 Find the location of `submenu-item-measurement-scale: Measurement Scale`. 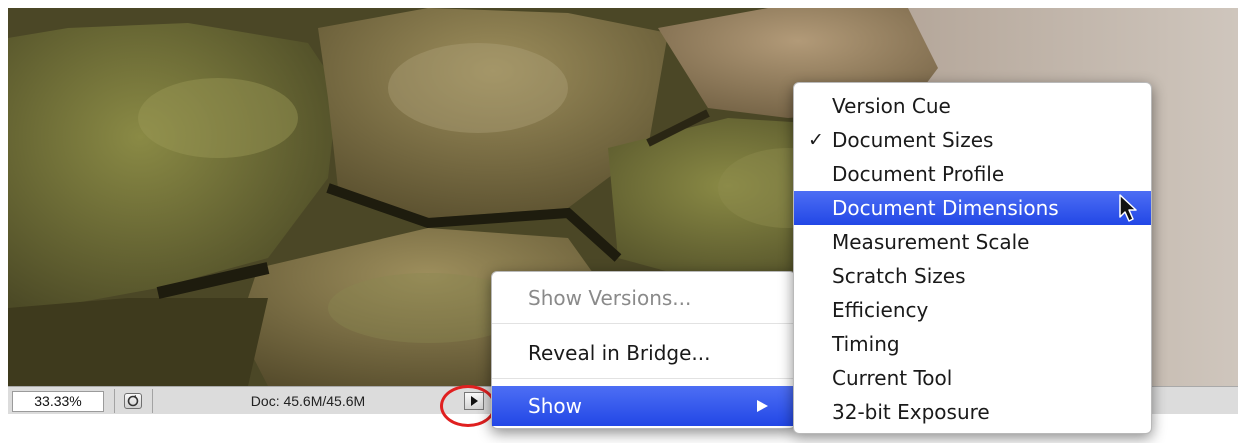

submenu-item-measurement-scale: Measurement Scale is located at coordinates (972, 242).